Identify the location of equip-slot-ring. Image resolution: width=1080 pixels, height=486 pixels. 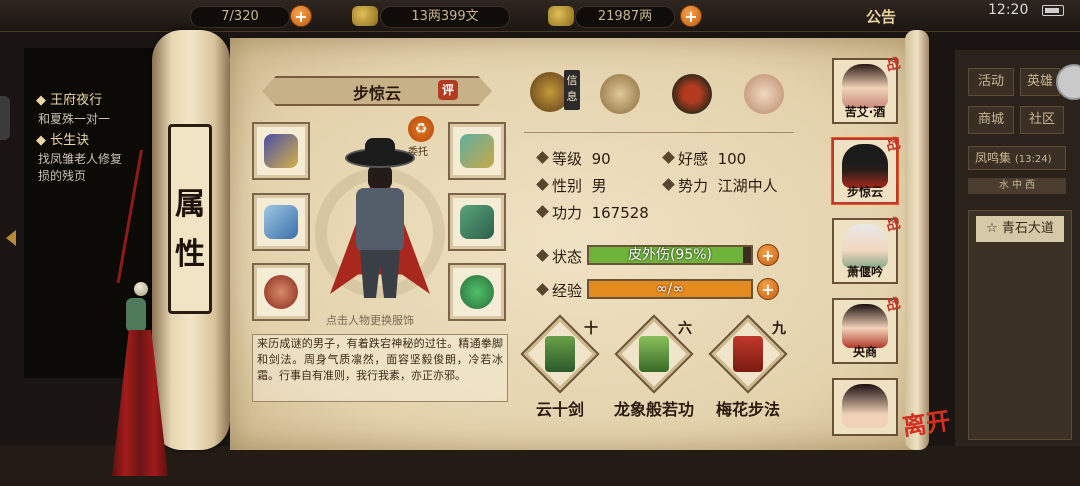
(281, 292).